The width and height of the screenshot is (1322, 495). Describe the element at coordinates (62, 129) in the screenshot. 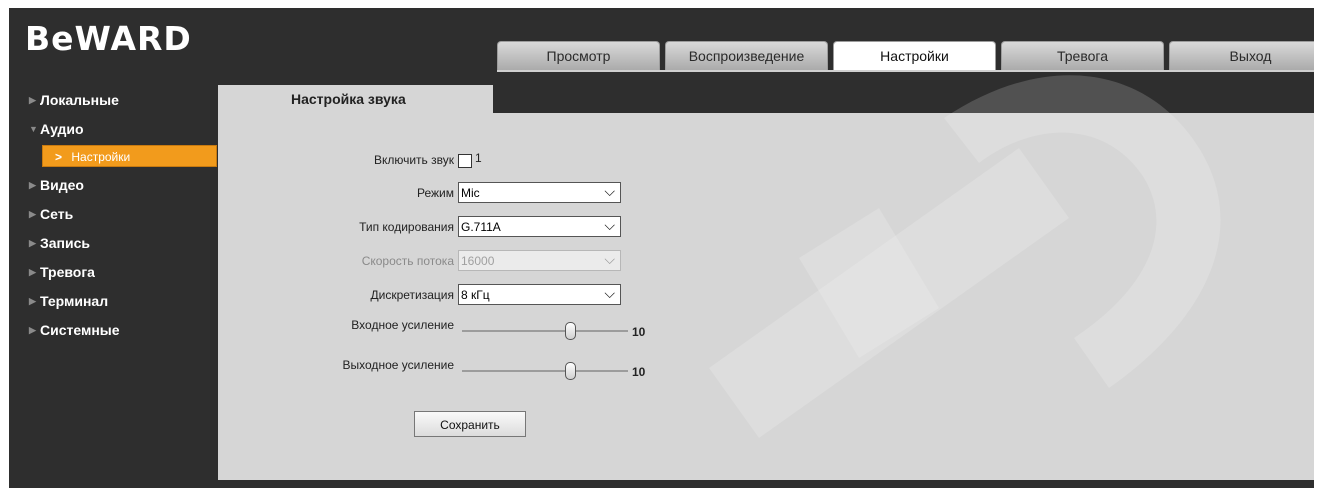

I see `sidebar-item-label: Аудио` at that location.